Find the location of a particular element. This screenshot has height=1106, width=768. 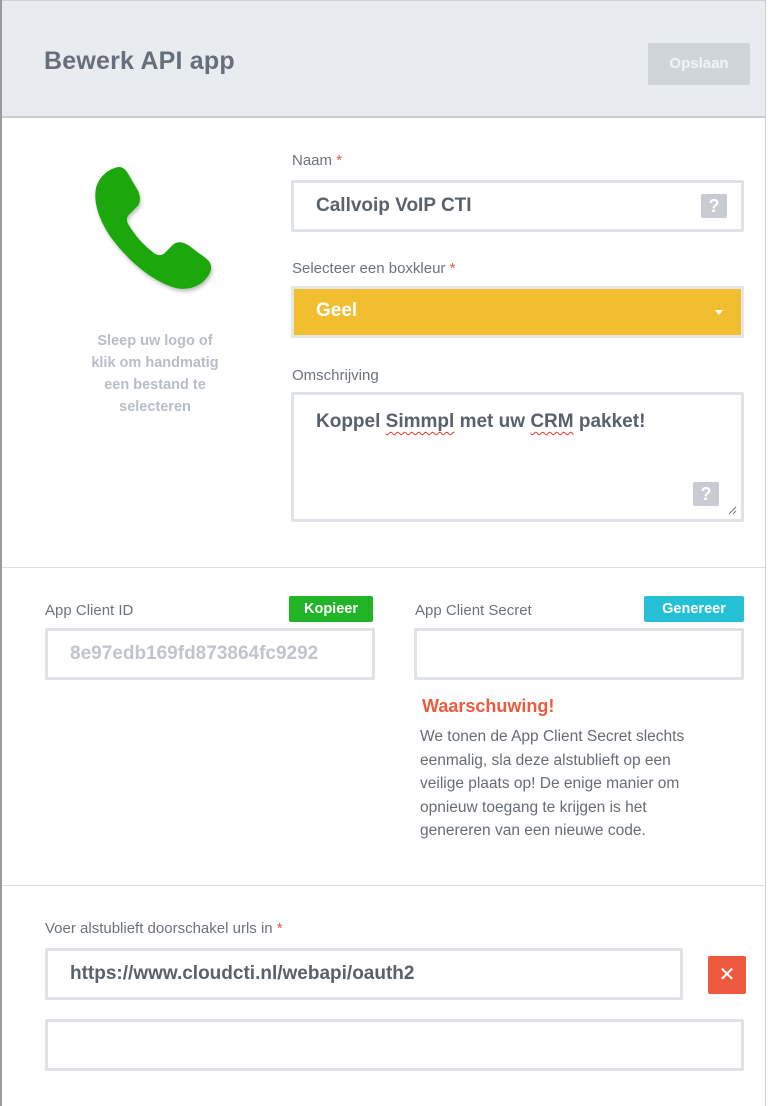

description-text: Koppel Simmpl met uw CRM pakket! is located at coordinates (481, 421).